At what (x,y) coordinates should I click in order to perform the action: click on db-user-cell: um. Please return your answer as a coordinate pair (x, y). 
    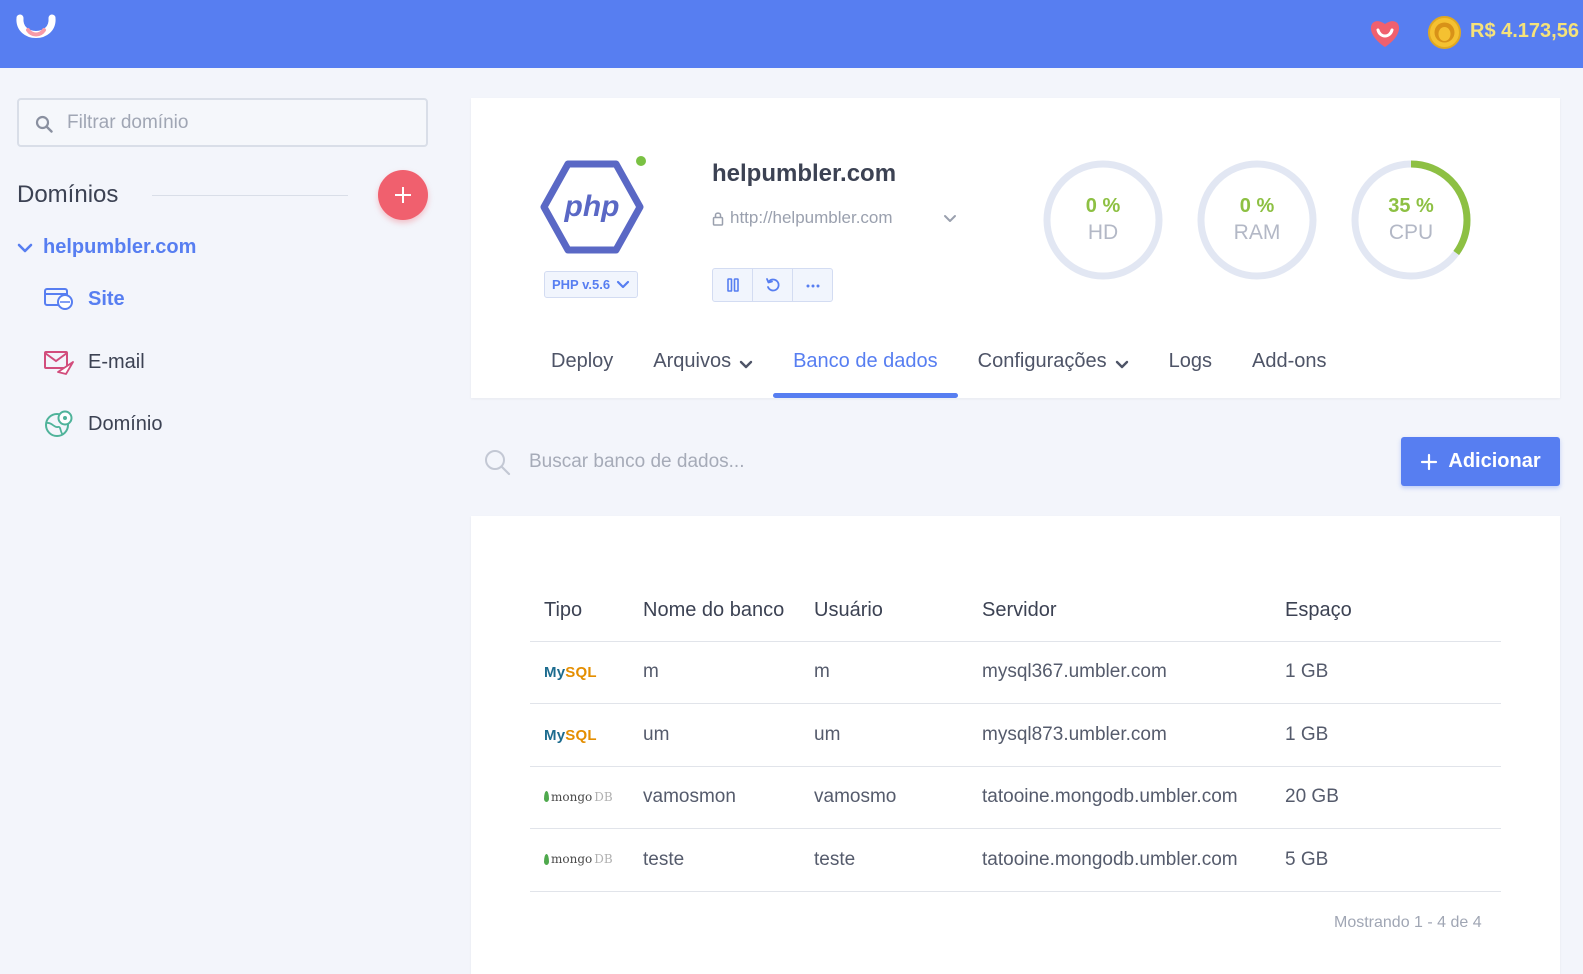
    Looking at the image, I should click on (898, 735).